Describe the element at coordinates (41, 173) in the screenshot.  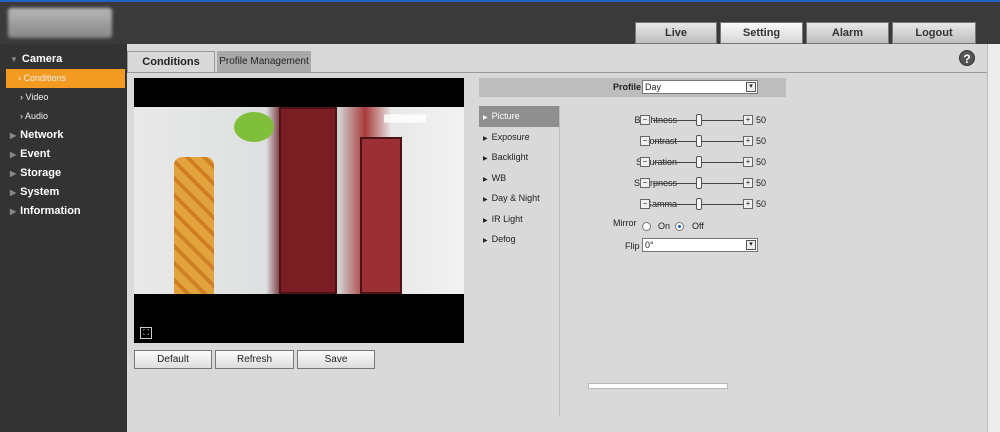
I see `sidebar-section-label: Storage` at that location.